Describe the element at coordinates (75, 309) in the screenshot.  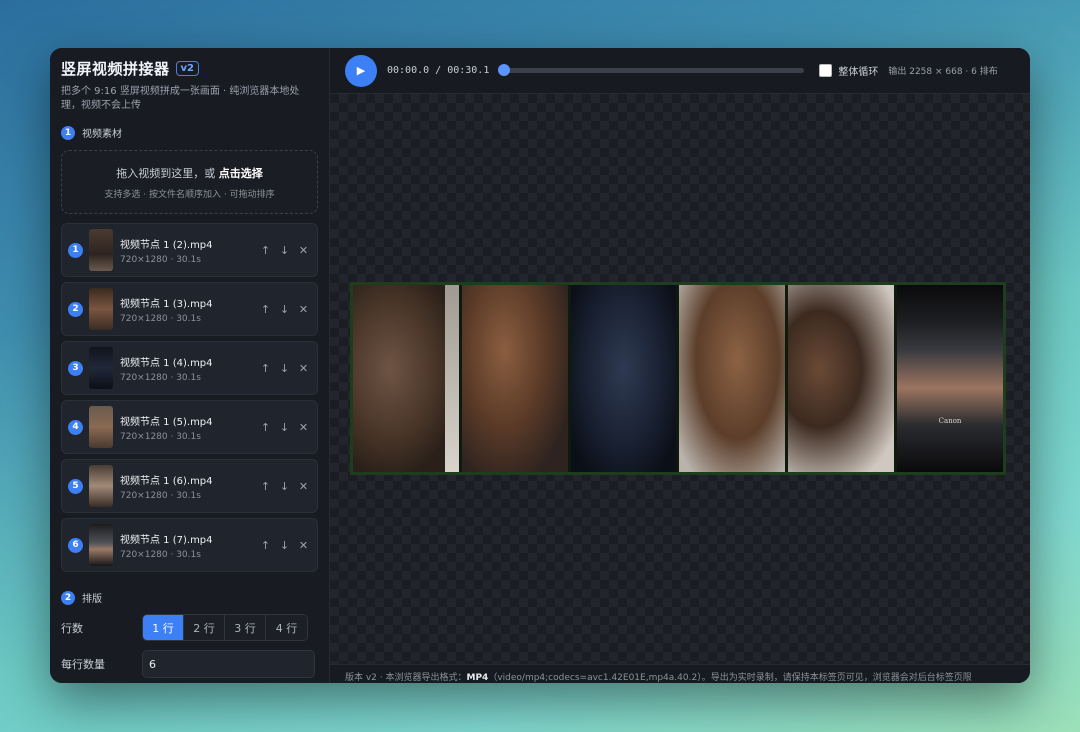
I see `file-index-badge: 2` at that location.